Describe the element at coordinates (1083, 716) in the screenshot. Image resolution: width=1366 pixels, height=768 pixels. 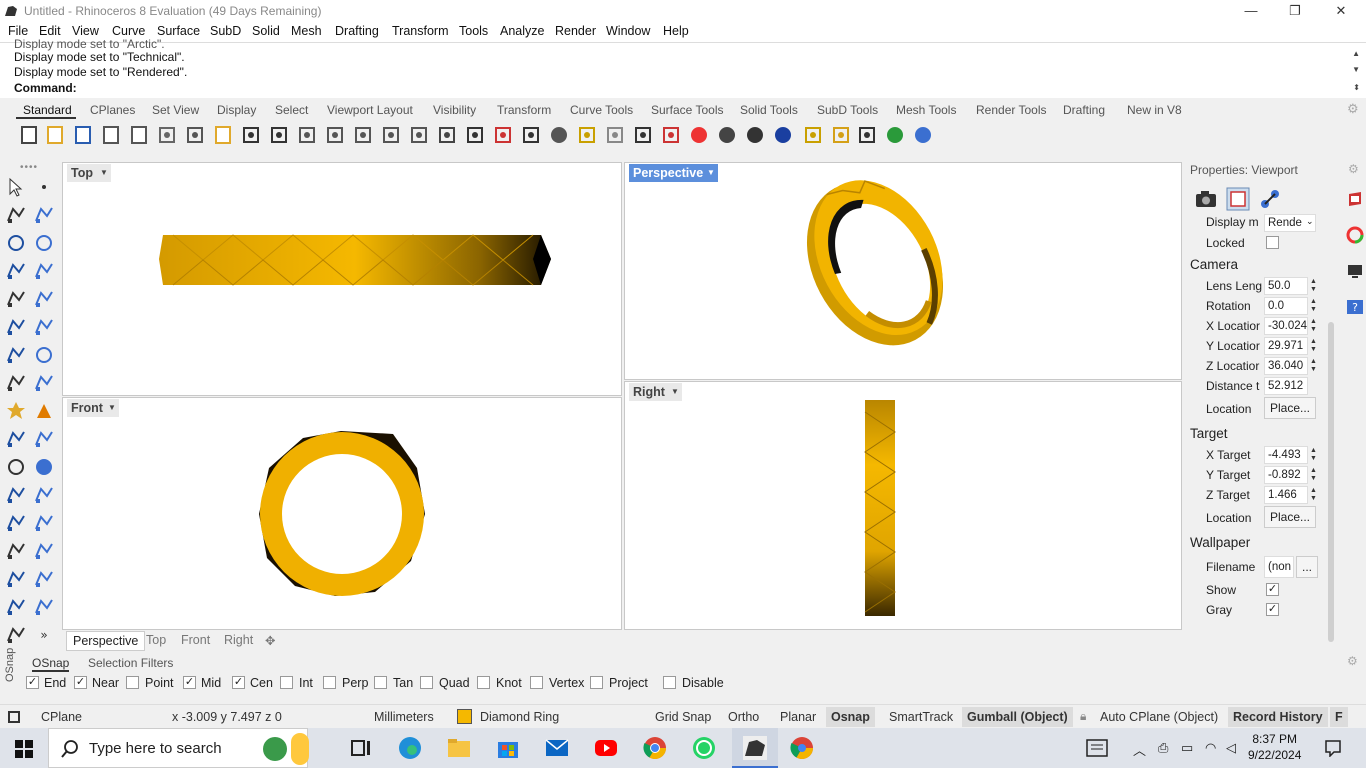
I see `lock-icon: 🔒︎` at that location.